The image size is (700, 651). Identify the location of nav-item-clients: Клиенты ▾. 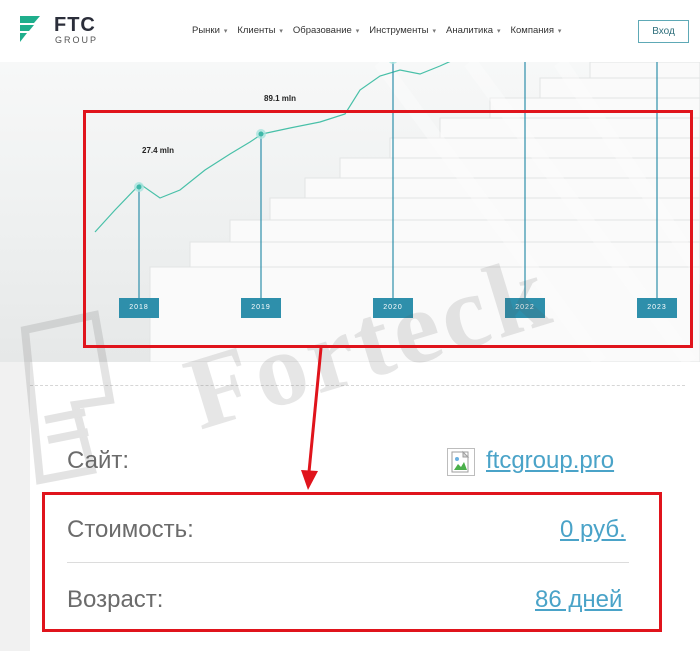
(260, 30).